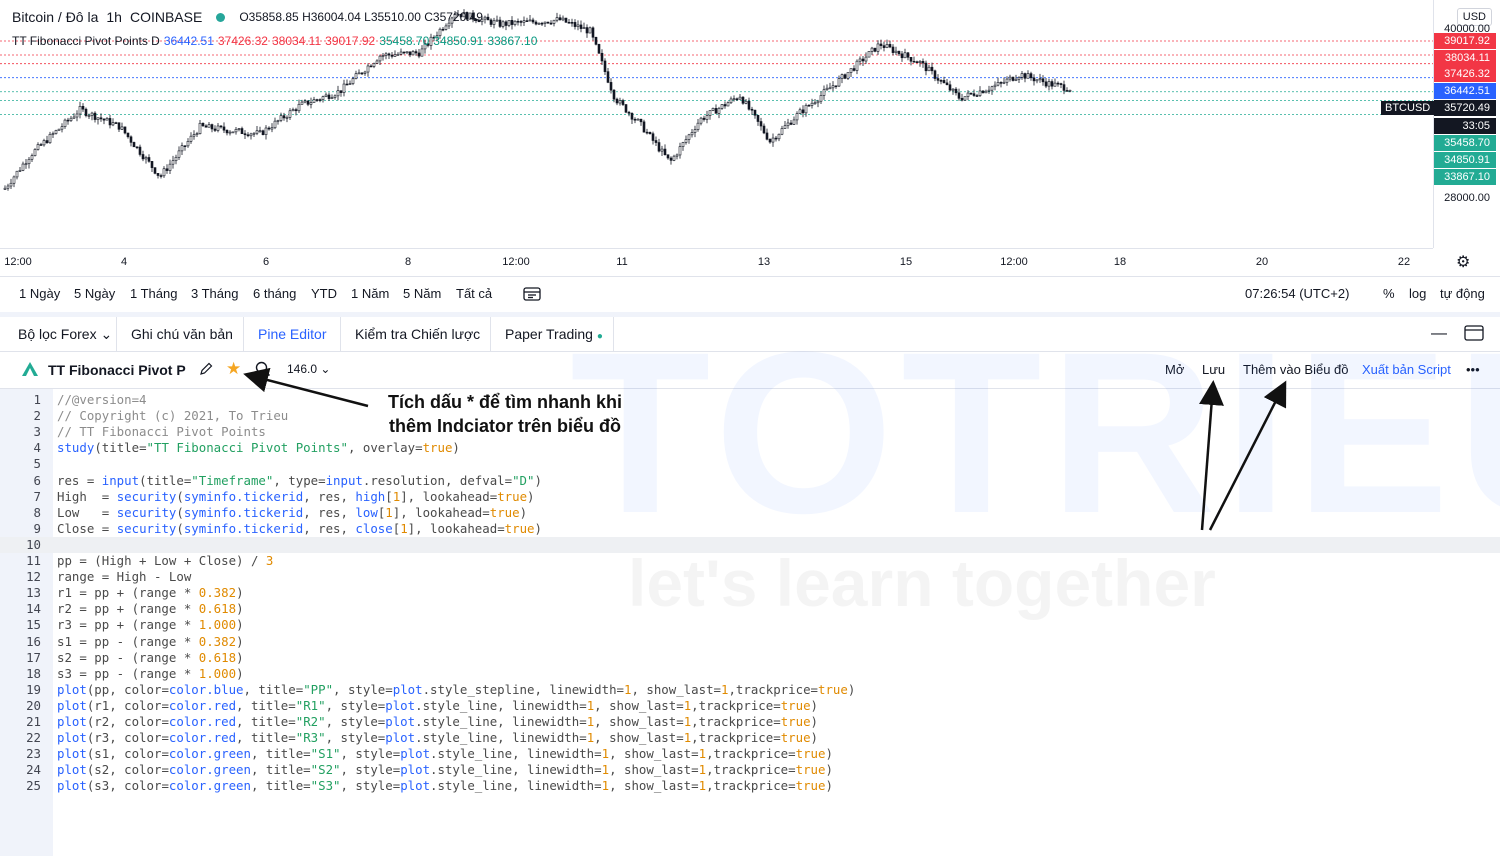  What do you see at coordinates (324, 293) in the screenshot?
I see `range-button: YTD` at bounding box center [324, 293].